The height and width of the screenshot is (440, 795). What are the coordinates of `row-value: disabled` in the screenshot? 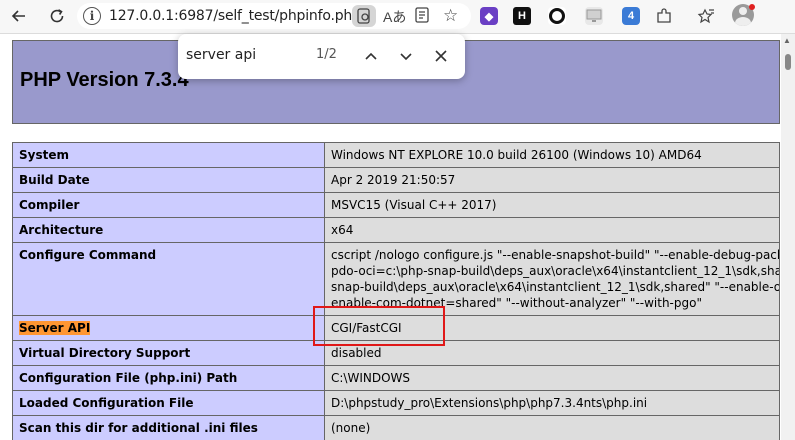 It's located at (356, 353).